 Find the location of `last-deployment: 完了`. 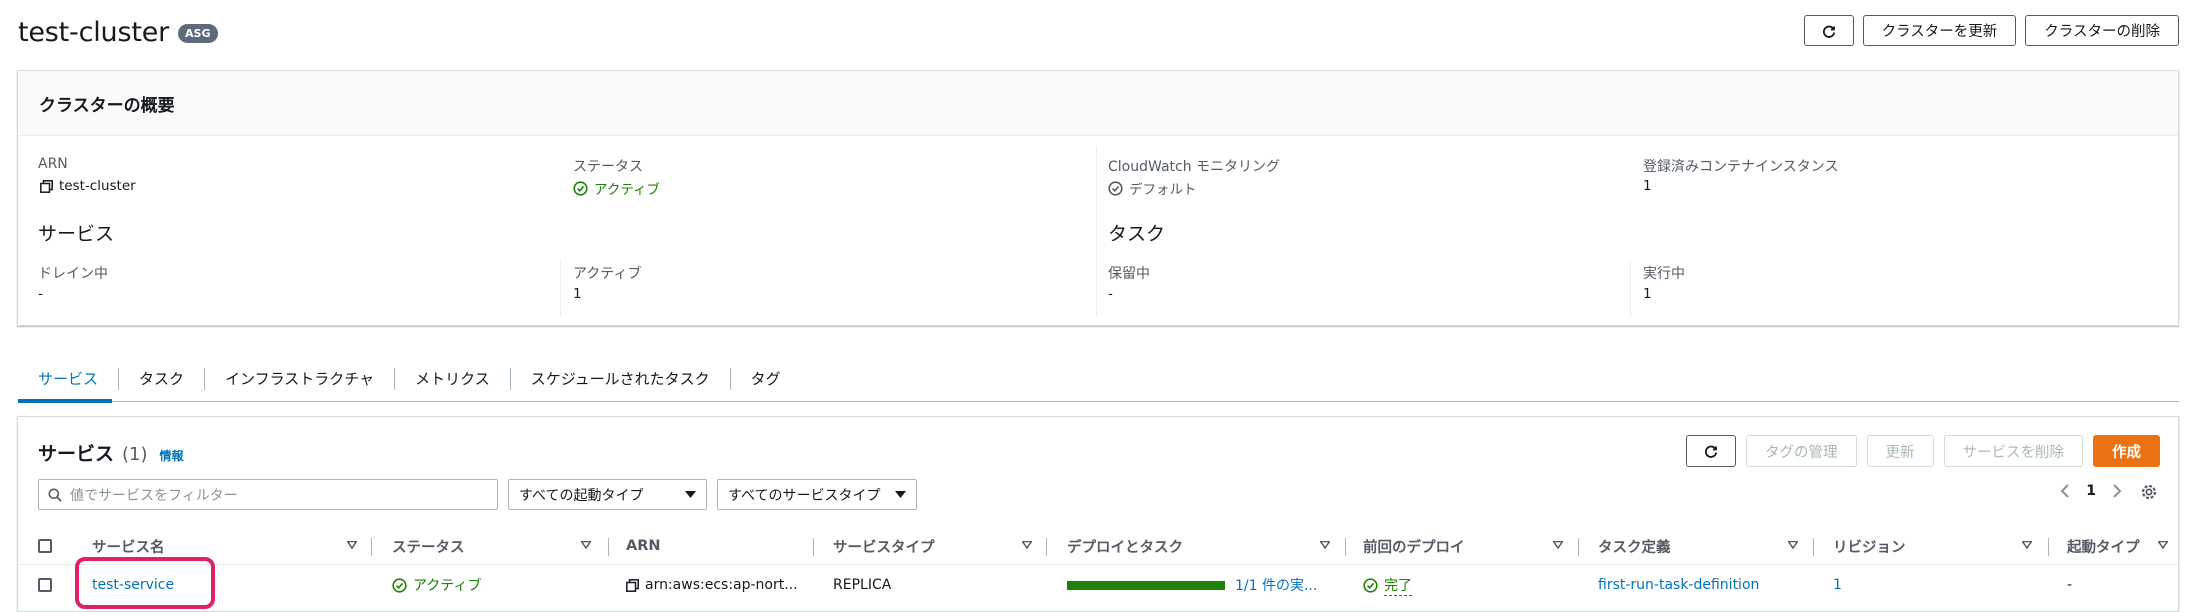

last-deployment: 完了 is located at coordinates (1387, 585).